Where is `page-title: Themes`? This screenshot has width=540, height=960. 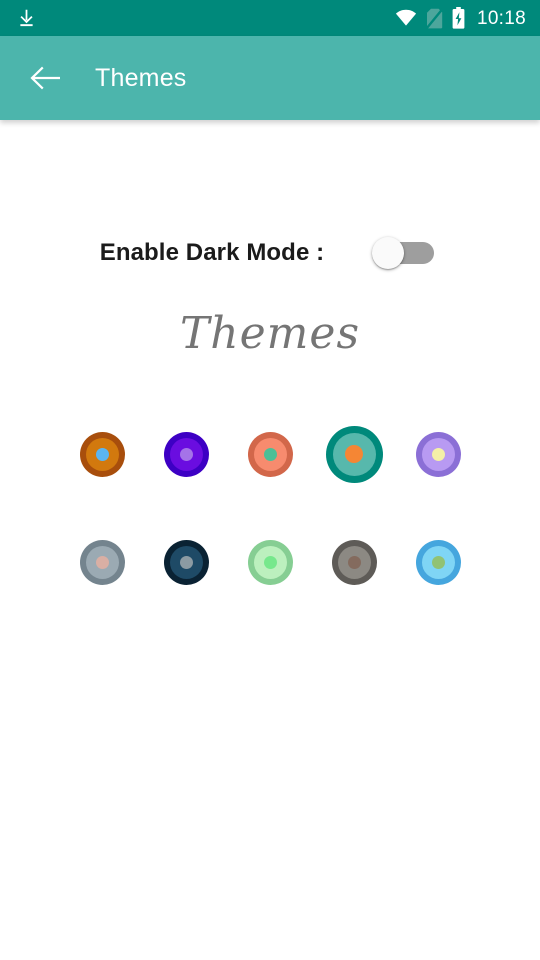 page-title: Themes is located at coordinates (141, 77).